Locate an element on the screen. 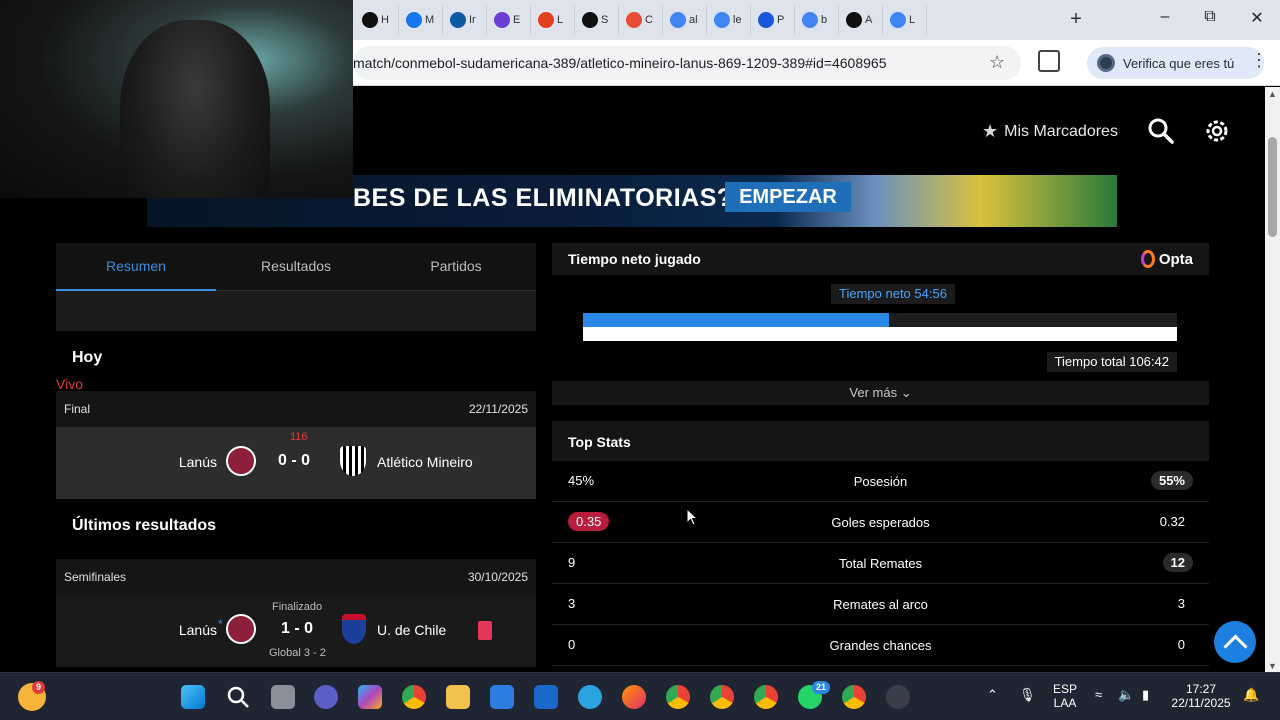 This screenshot has height=720, width=1280. telegram-icon is located at coordinates (590, 697).